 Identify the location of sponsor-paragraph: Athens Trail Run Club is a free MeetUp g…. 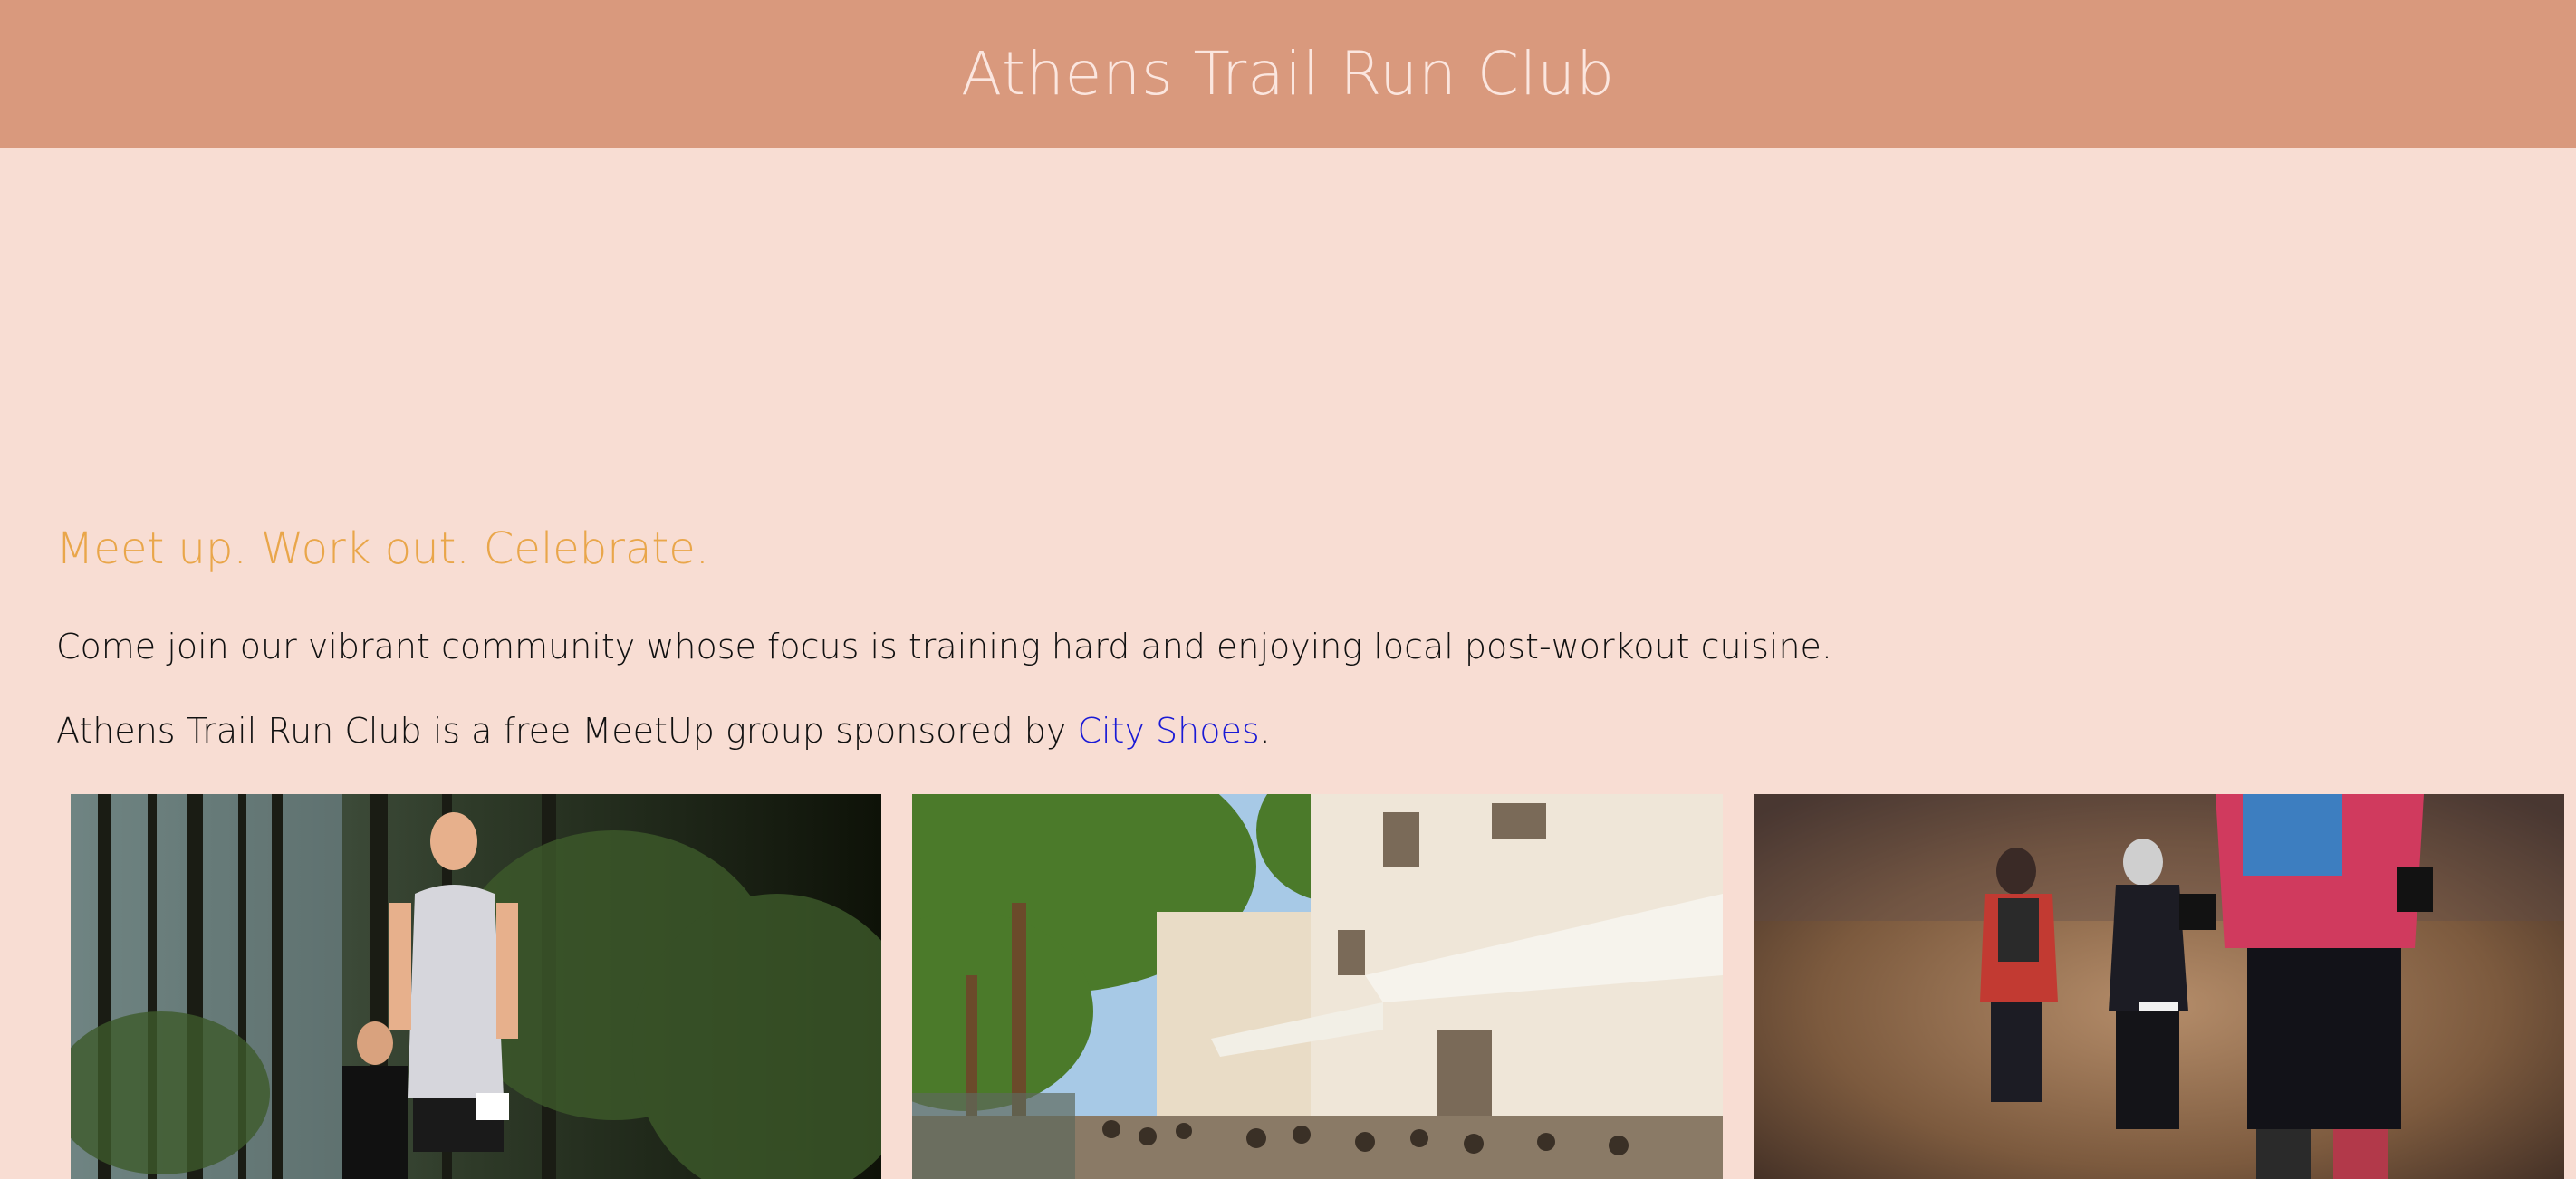
(663, 731).